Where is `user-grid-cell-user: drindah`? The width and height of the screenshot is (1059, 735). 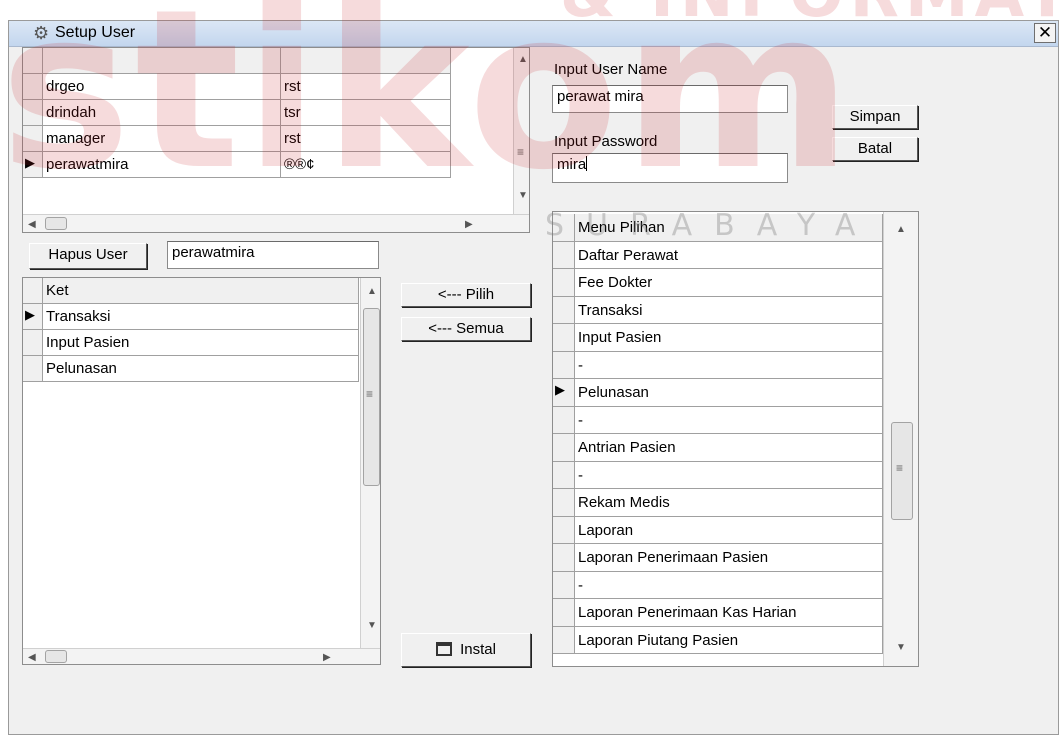 user-grid-cell-user: drindah is located at coordinates (162, 113).